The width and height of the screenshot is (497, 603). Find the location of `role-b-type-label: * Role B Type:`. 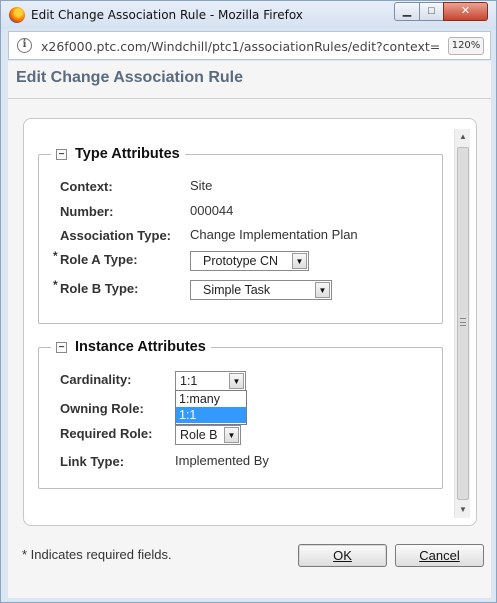

role-b-type-label: * Role B Type: is located at coordinates (96, 287).